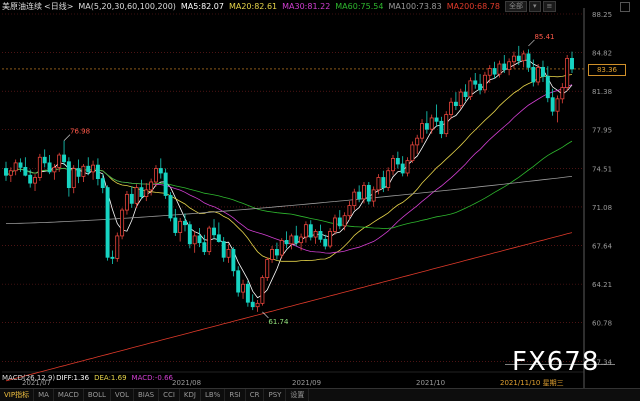  I want to click on y-tick-label: 74.51, so click(602, 169).